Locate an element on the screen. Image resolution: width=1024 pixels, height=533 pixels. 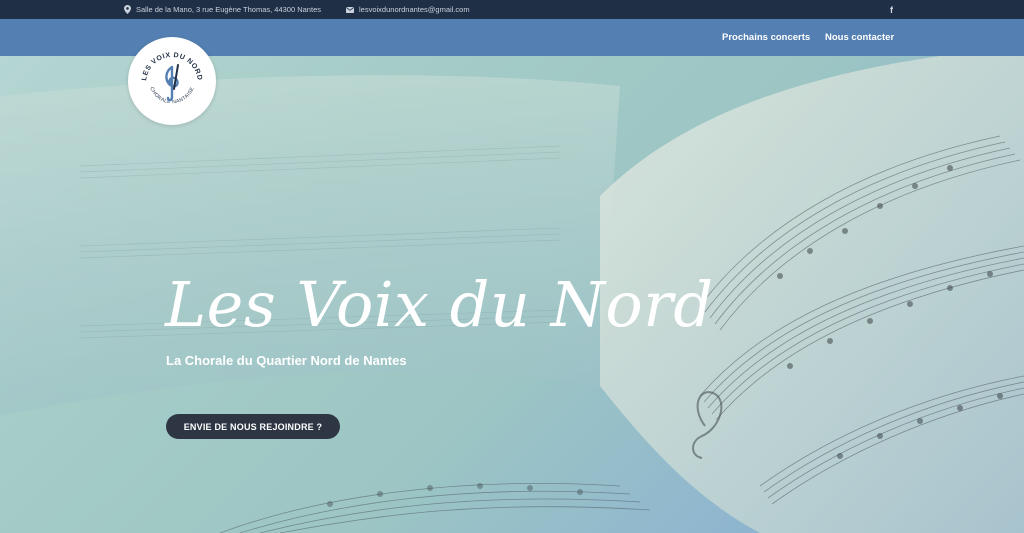
facebook-icon: f is located at coordinates (891, 9).